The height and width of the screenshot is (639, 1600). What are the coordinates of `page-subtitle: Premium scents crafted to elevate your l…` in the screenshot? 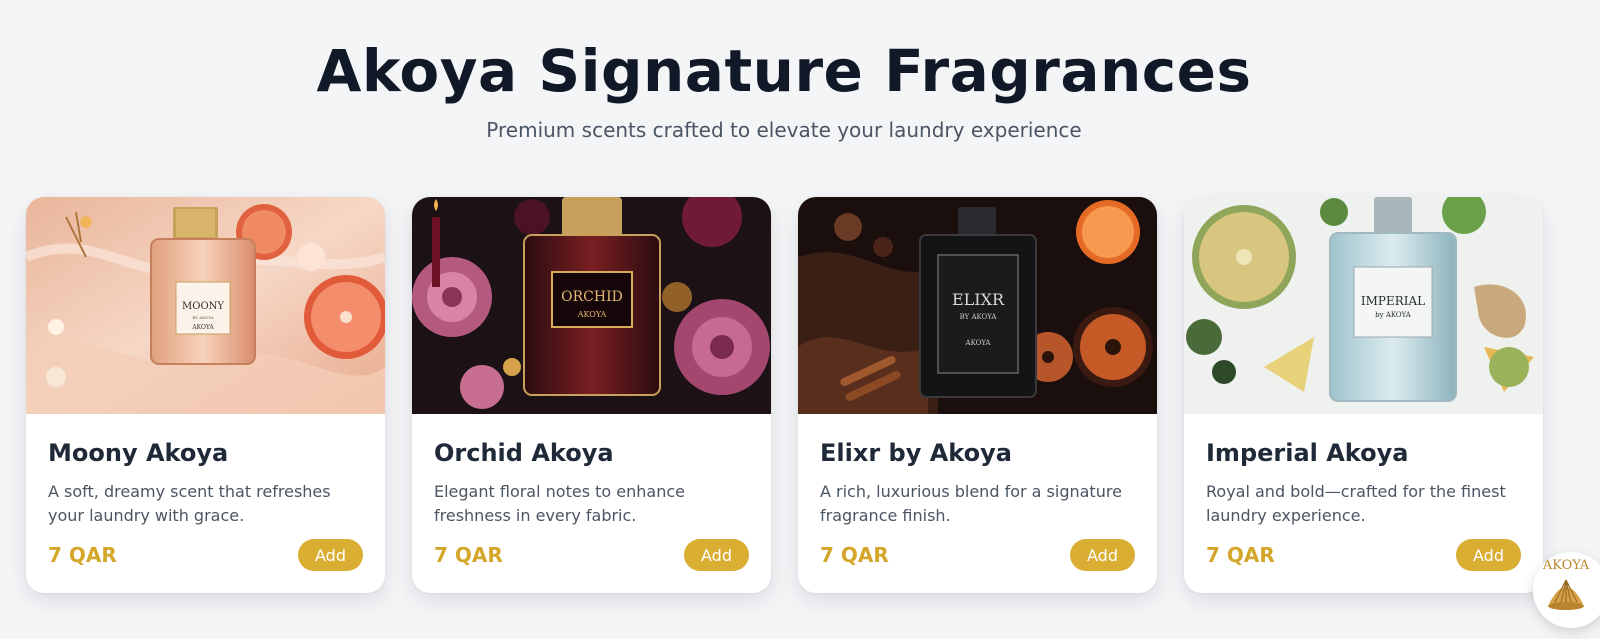 It's located at (784, 130).